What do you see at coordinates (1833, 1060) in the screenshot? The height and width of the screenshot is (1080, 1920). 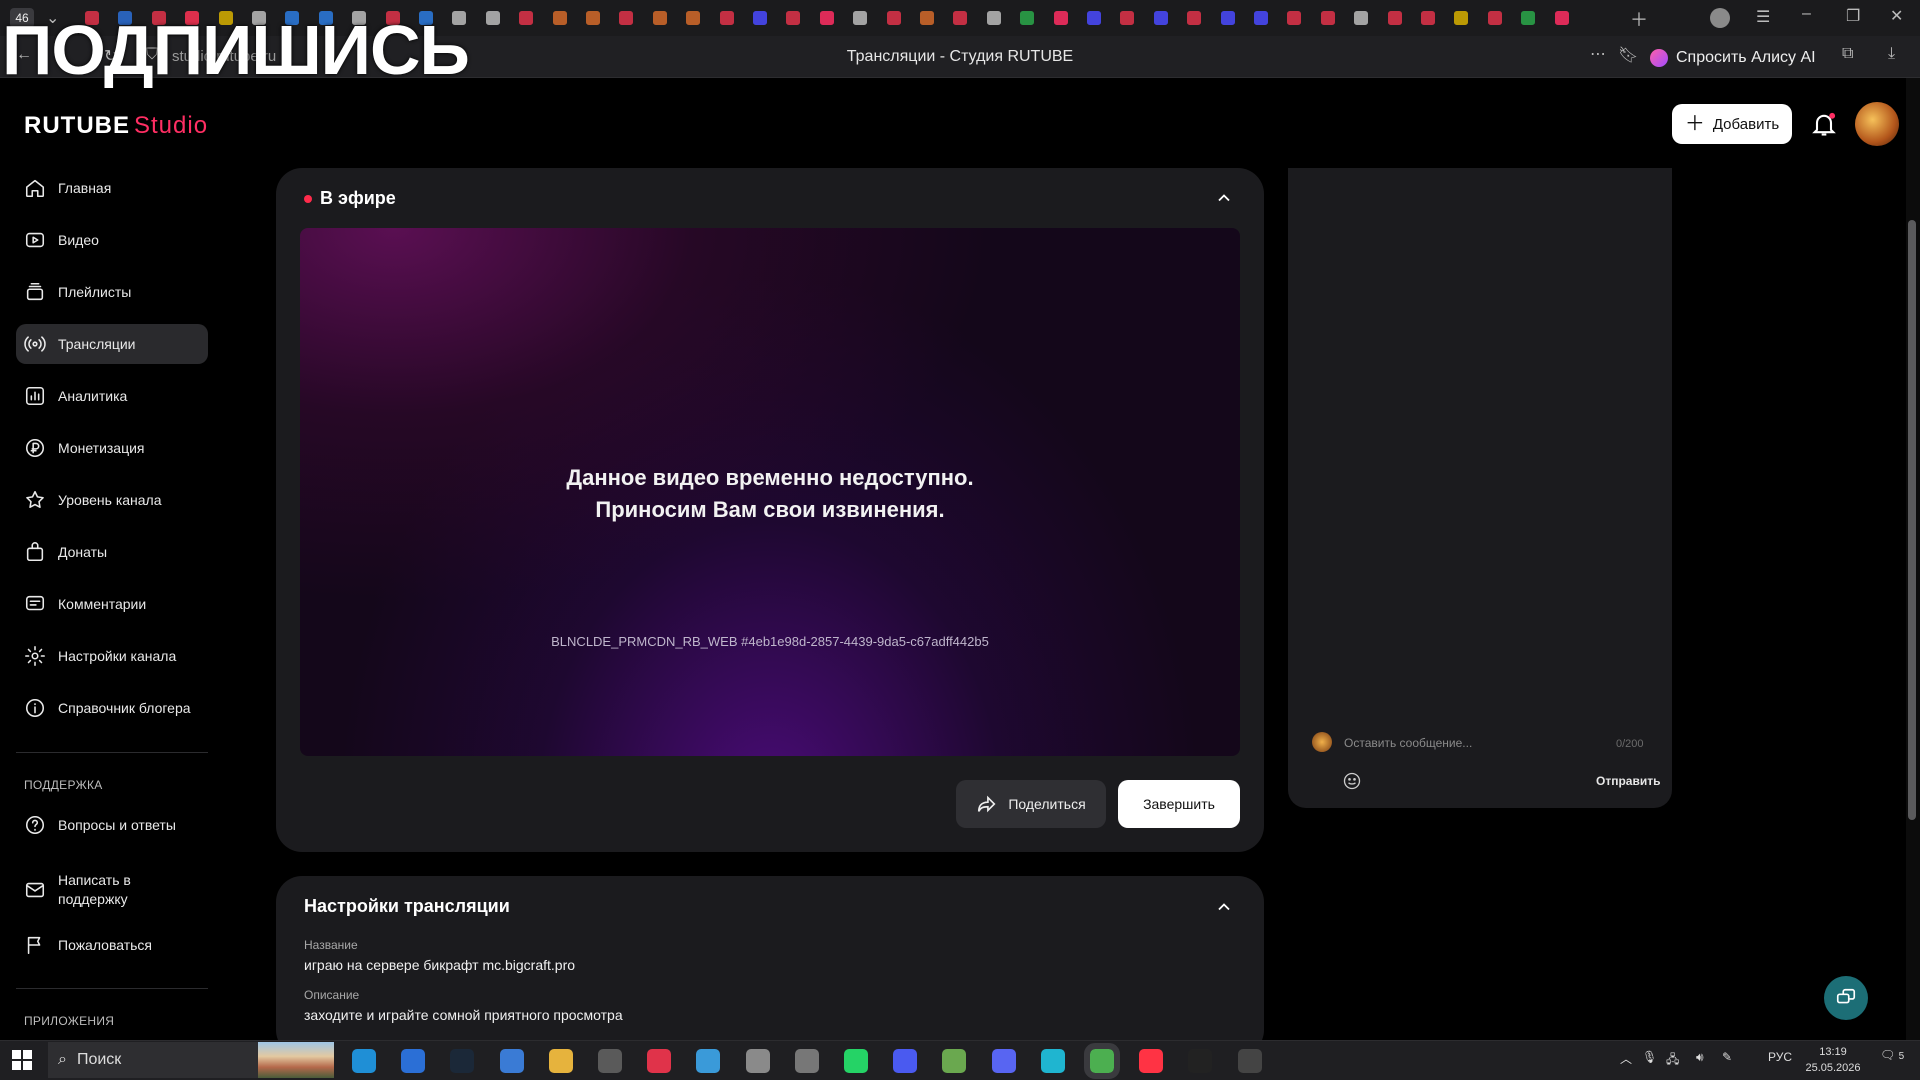 I see `taskbar-clock: 13:19 25.05.2026` at bounding box center [1833, 1060].